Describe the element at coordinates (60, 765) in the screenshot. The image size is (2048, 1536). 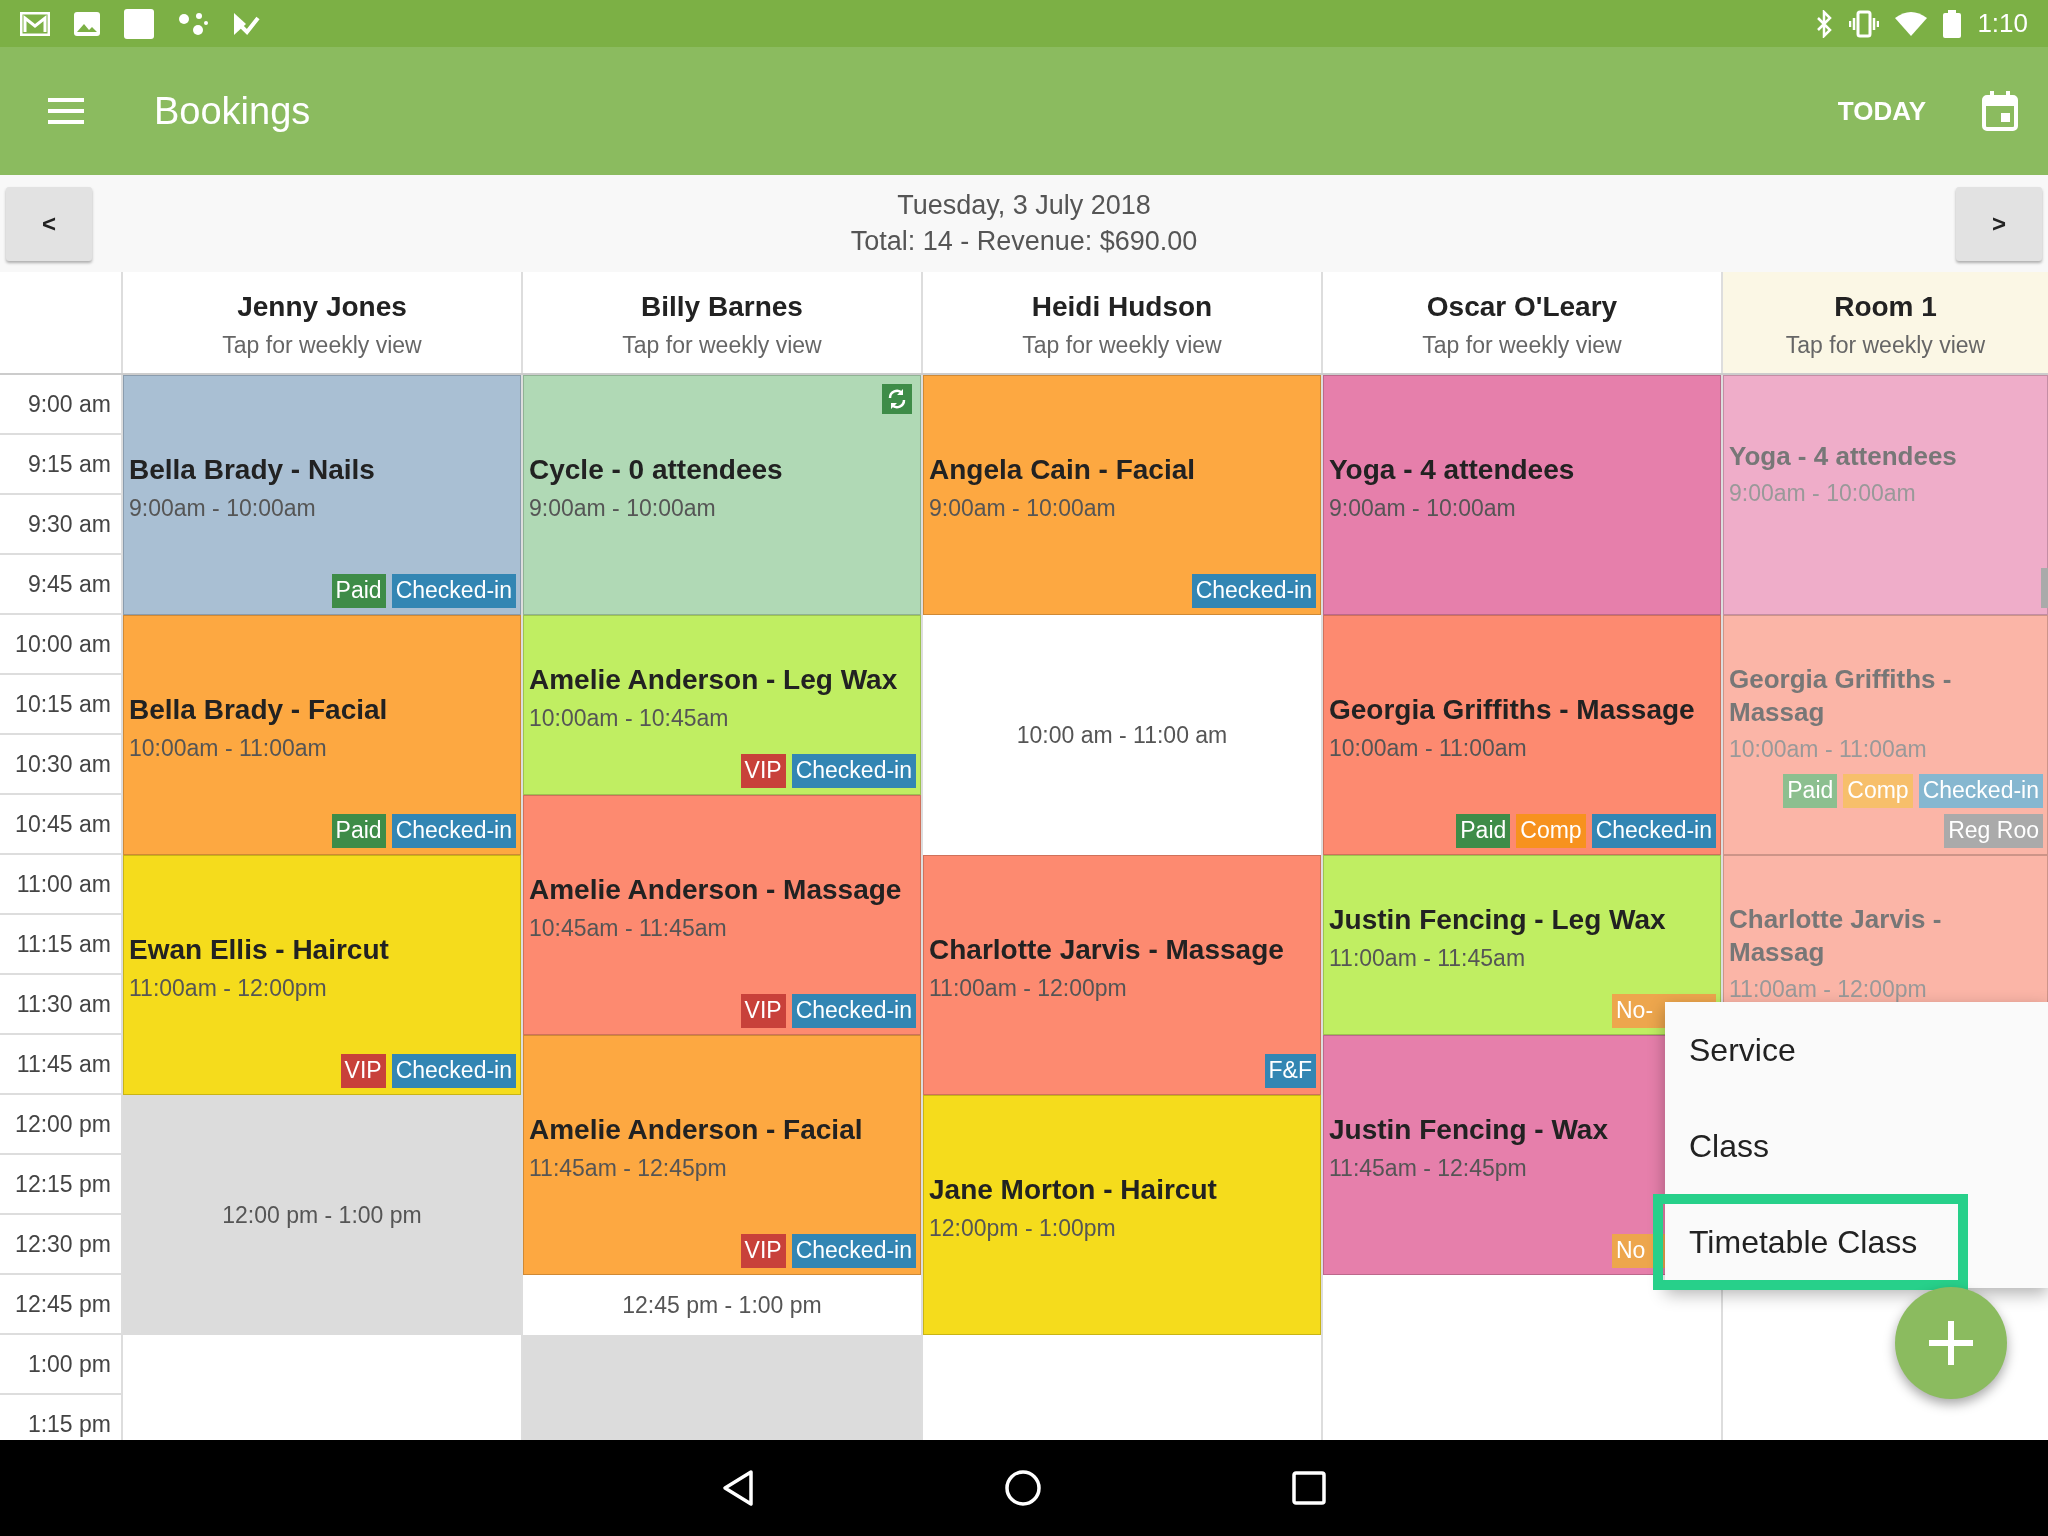
I see `time-label: 10:30 am` at that location.